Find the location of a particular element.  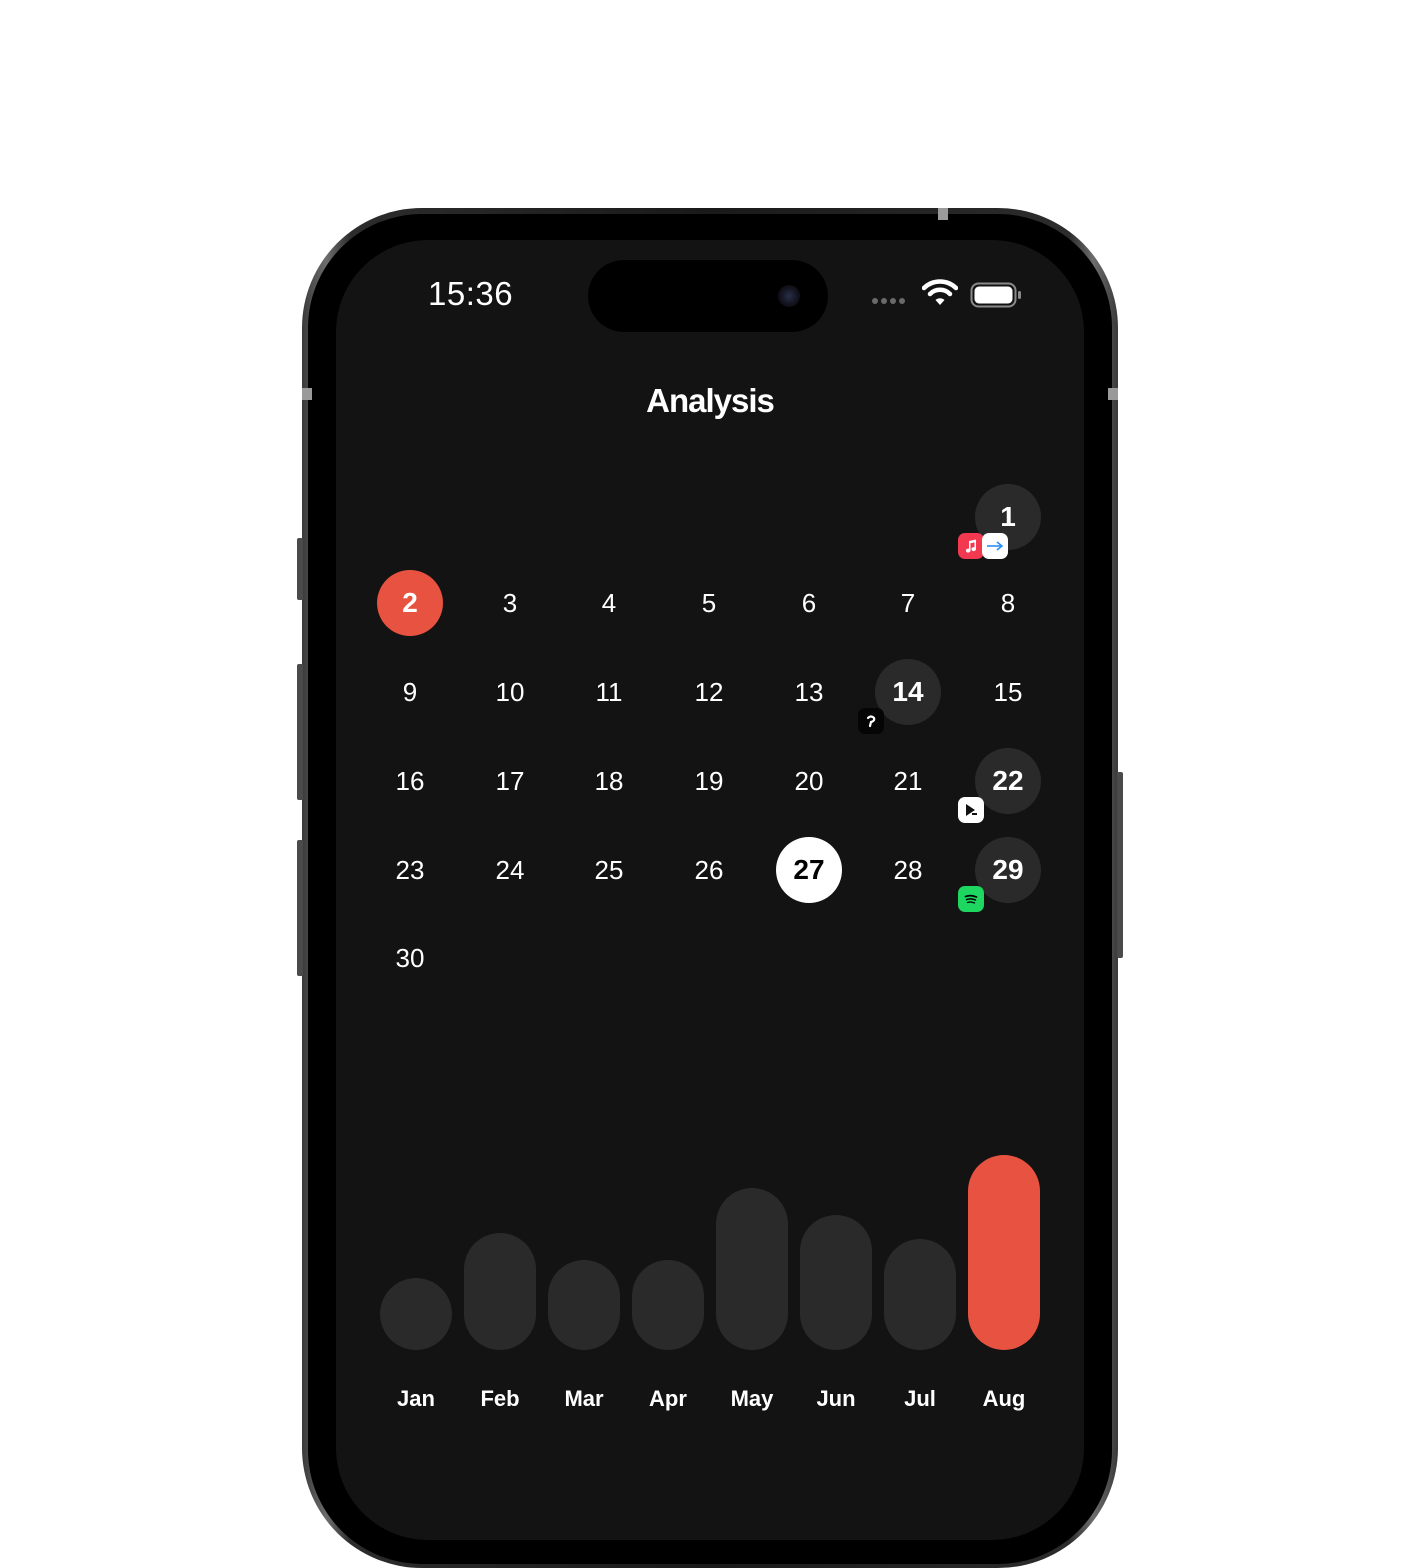

month-label-apr: Apr is located at coordinates (668, 1398).